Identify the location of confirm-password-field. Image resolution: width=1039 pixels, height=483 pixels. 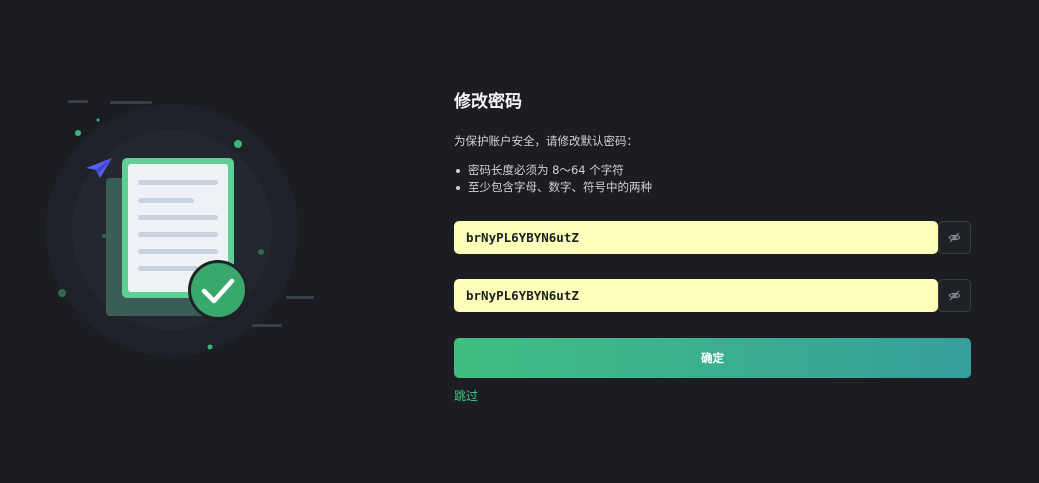
(712, 295).